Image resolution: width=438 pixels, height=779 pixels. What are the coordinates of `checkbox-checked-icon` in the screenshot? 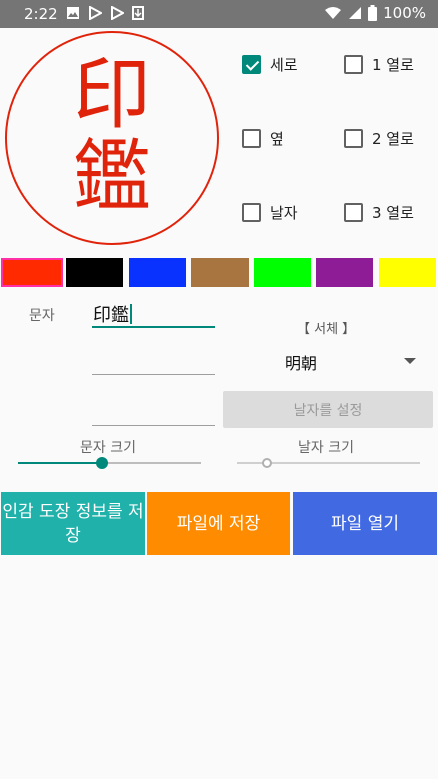 It's located at (251, 64).